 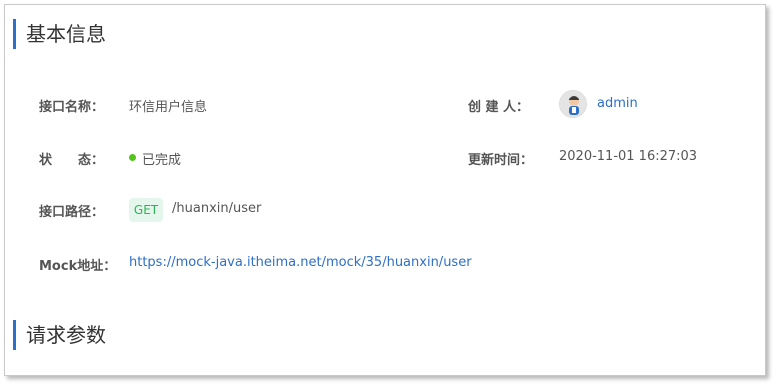 I want to click on section-title-basic-info: 基本信息, so click(x=59, y=34).